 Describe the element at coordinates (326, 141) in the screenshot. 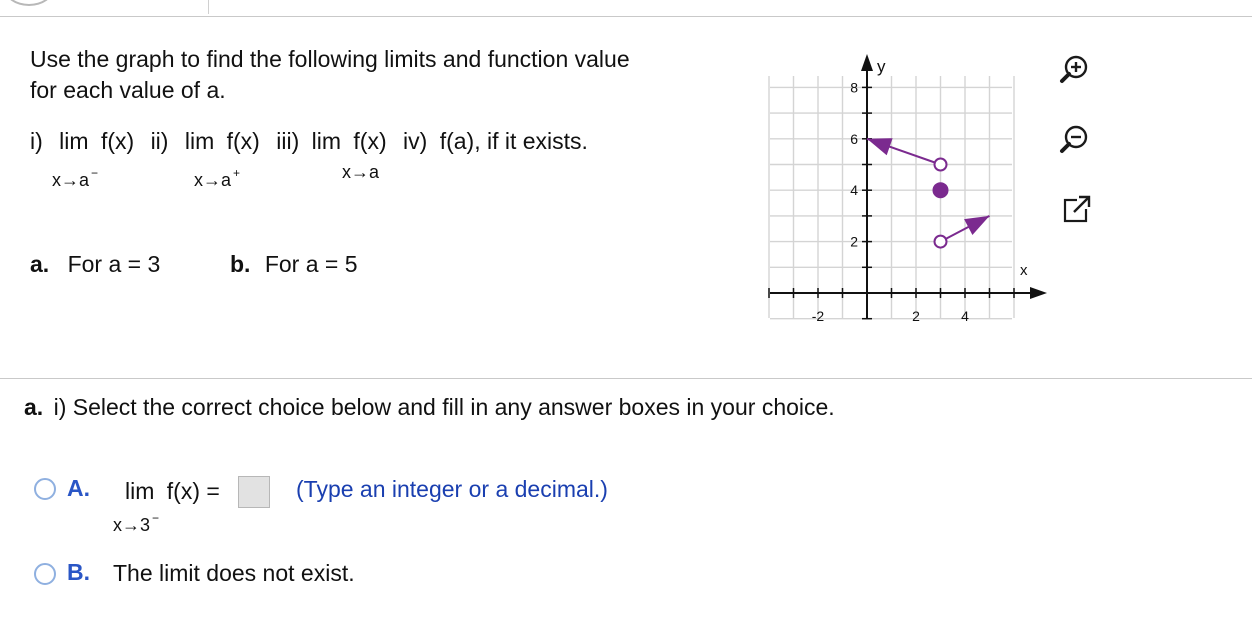

I see `item-iii-lim: lim` at that location.